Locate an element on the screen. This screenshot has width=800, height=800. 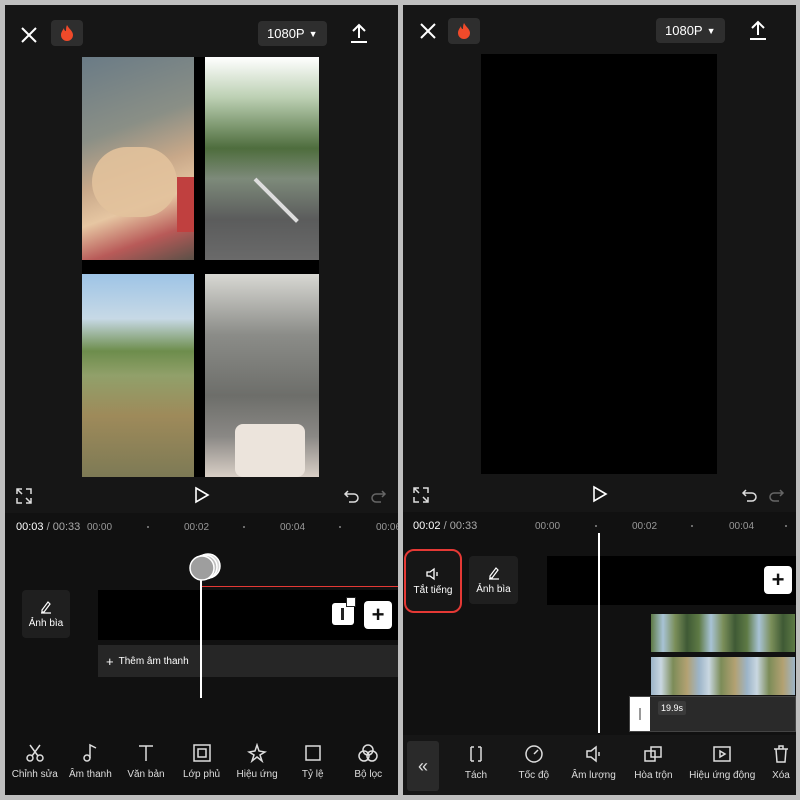
total-time: 00:33 is located at coordinates (66, 527).